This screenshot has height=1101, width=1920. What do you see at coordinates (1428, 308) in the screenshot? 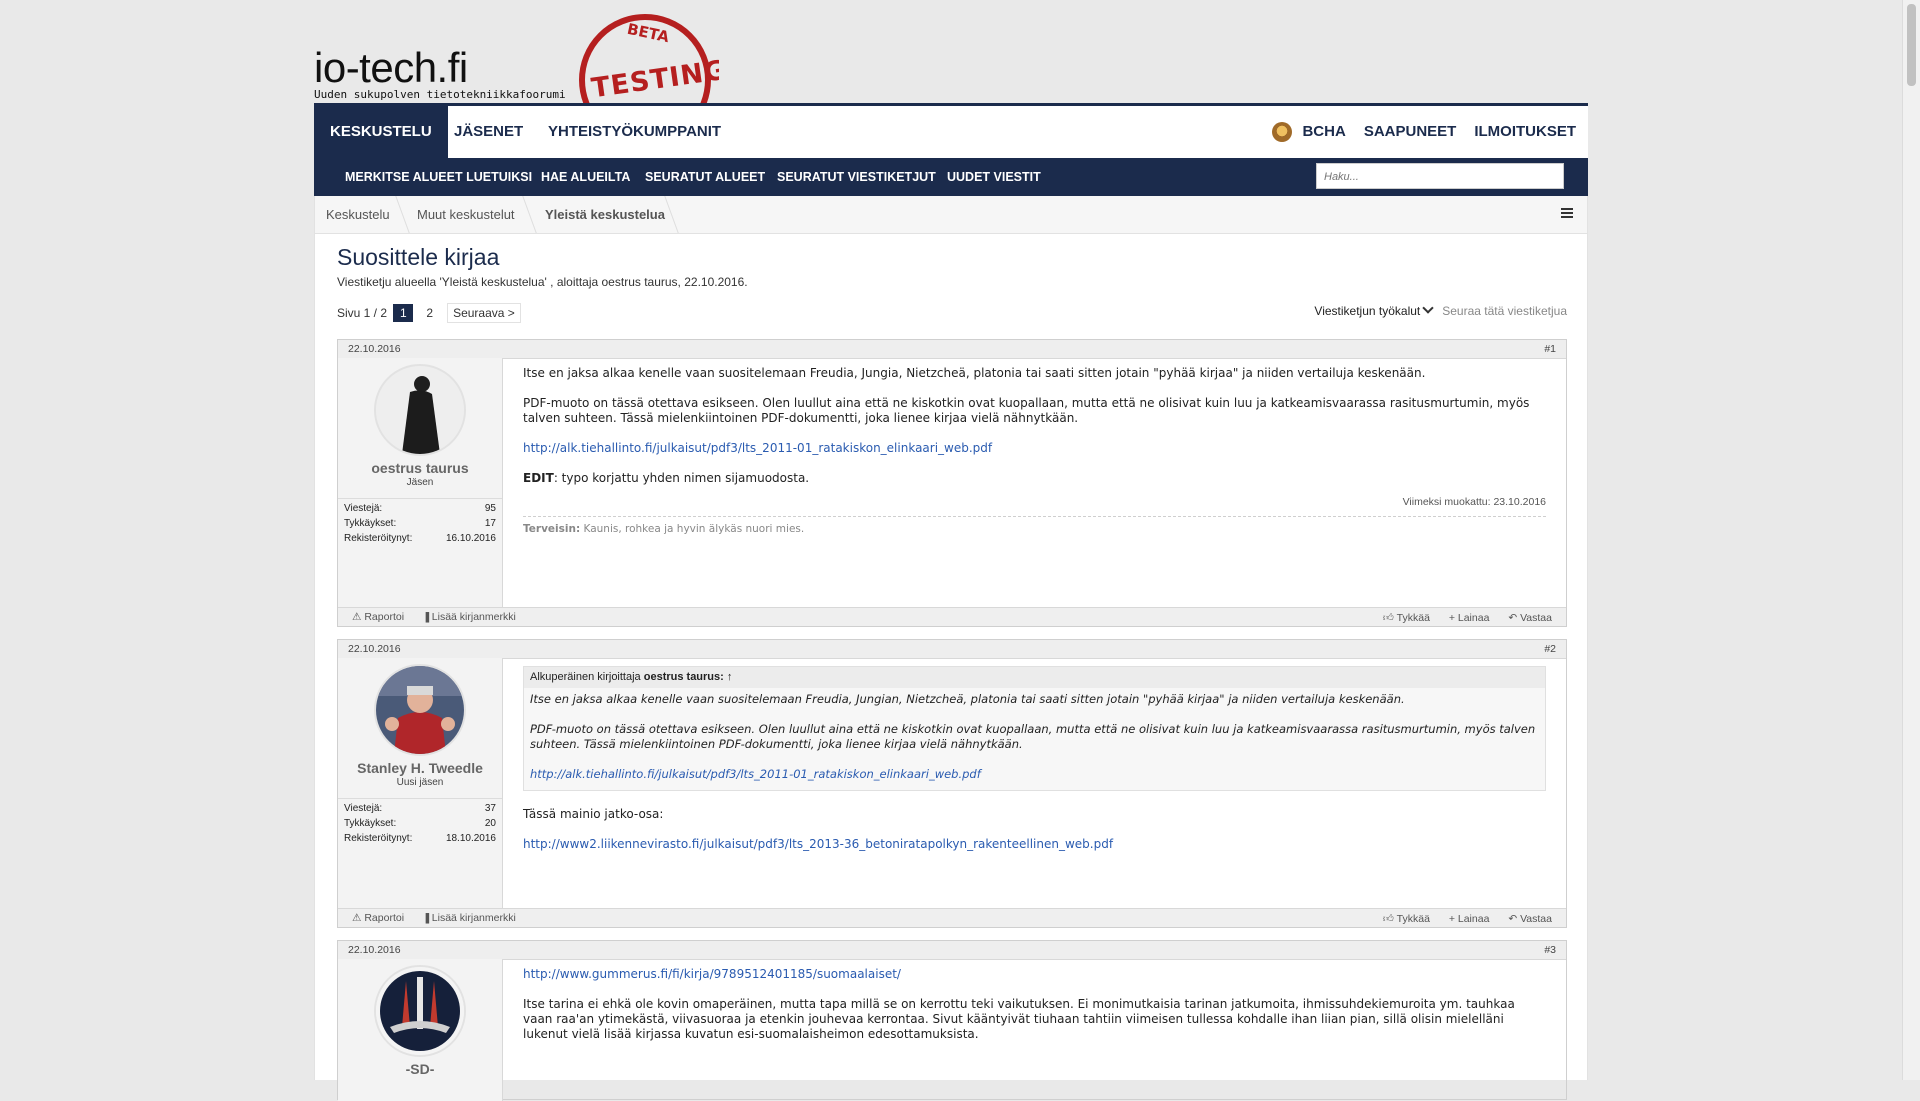
I see `chevron-down-icon` at bounding box center [1428, 308].